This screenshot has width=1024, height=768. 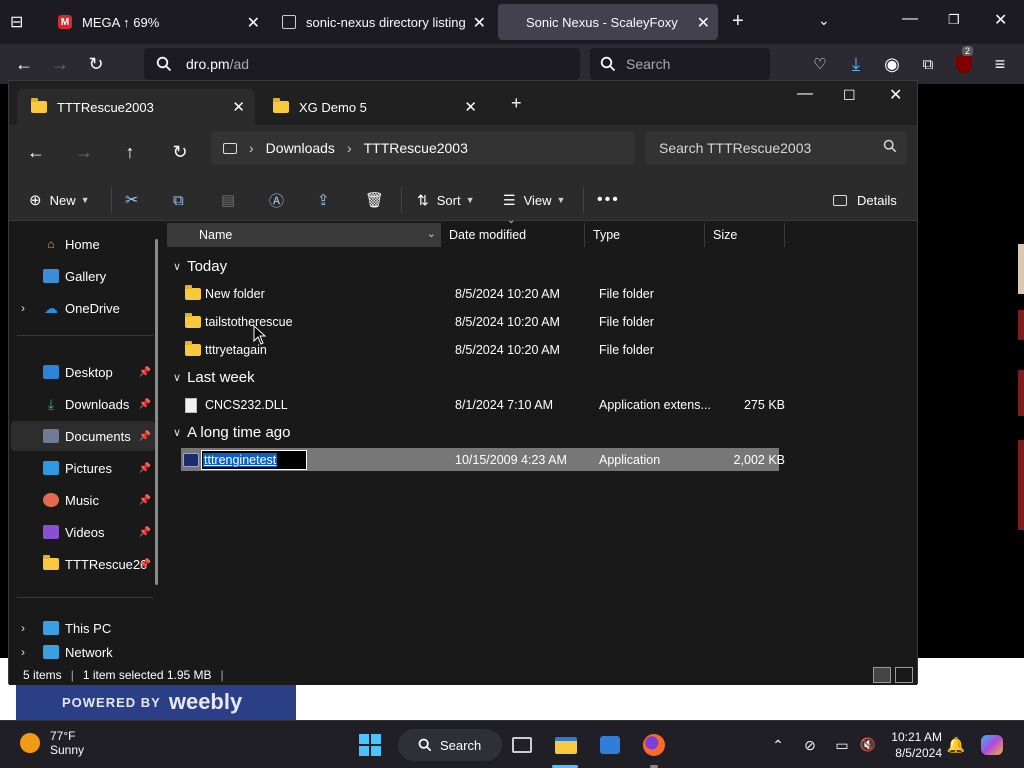 I want to click on sidebar-item-tttrescue: TTTRescue20 📌, so click(x=83, y=564).